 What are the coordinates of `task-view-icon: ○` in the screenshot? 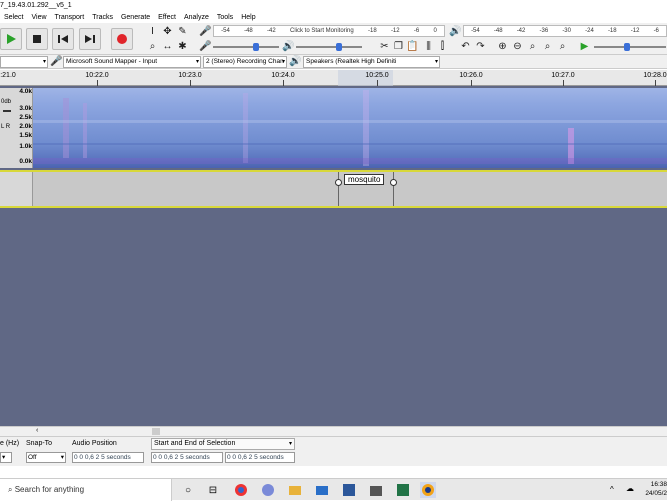 It's located at (188, 490).